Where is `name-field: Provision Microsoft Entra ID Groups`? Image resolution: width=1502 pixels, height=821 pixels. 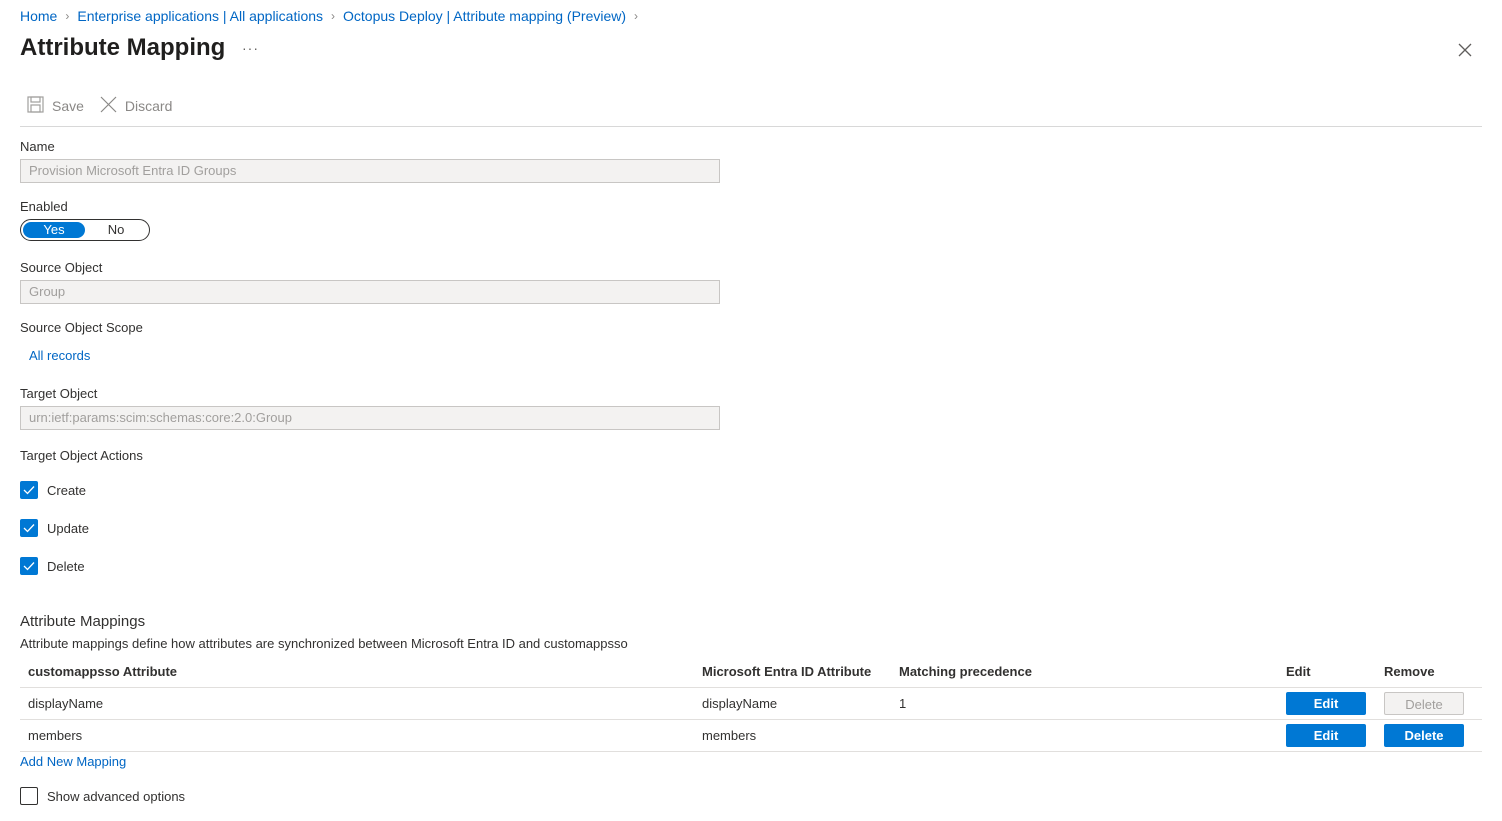 name-field: Provision Microsoft Entra ID Groups is located at coordinates (370, 171).